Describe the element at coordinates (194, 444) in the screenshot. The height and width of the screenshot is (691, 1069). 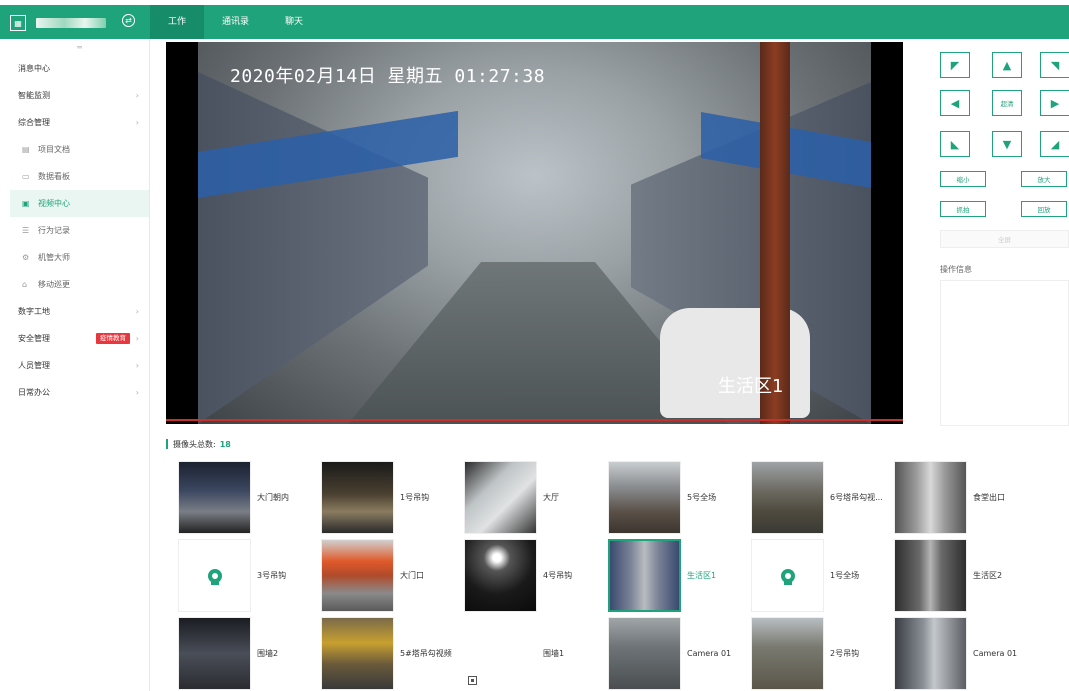
I see `camera-count-label: 摄像头总数:` at that location.